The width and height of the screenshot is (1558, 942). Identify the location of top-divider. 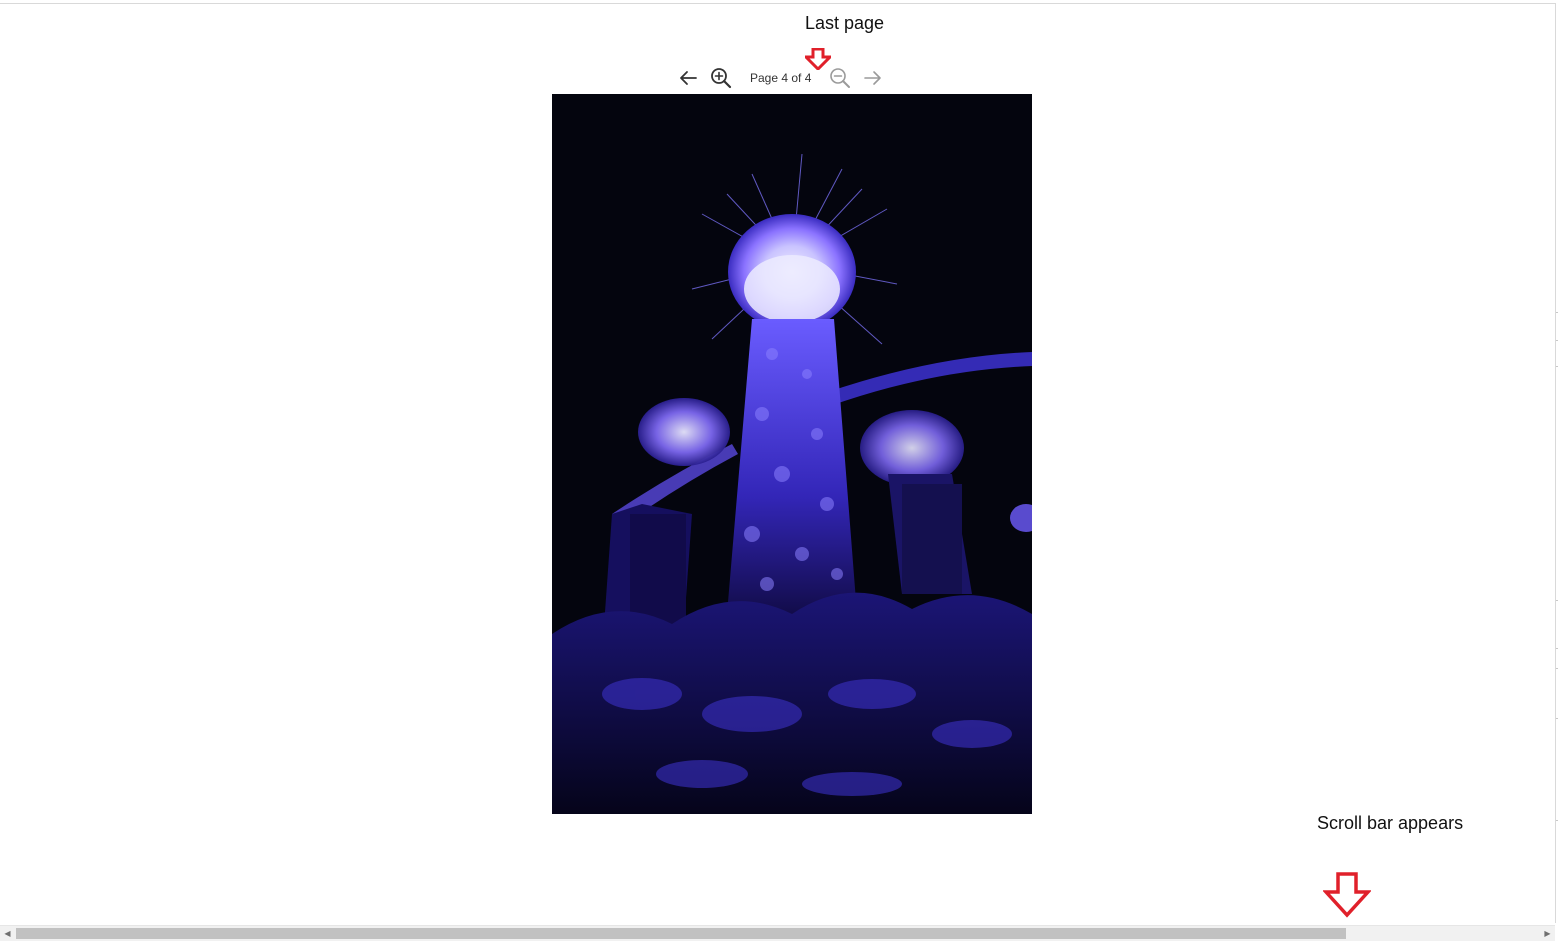
(777, 3).